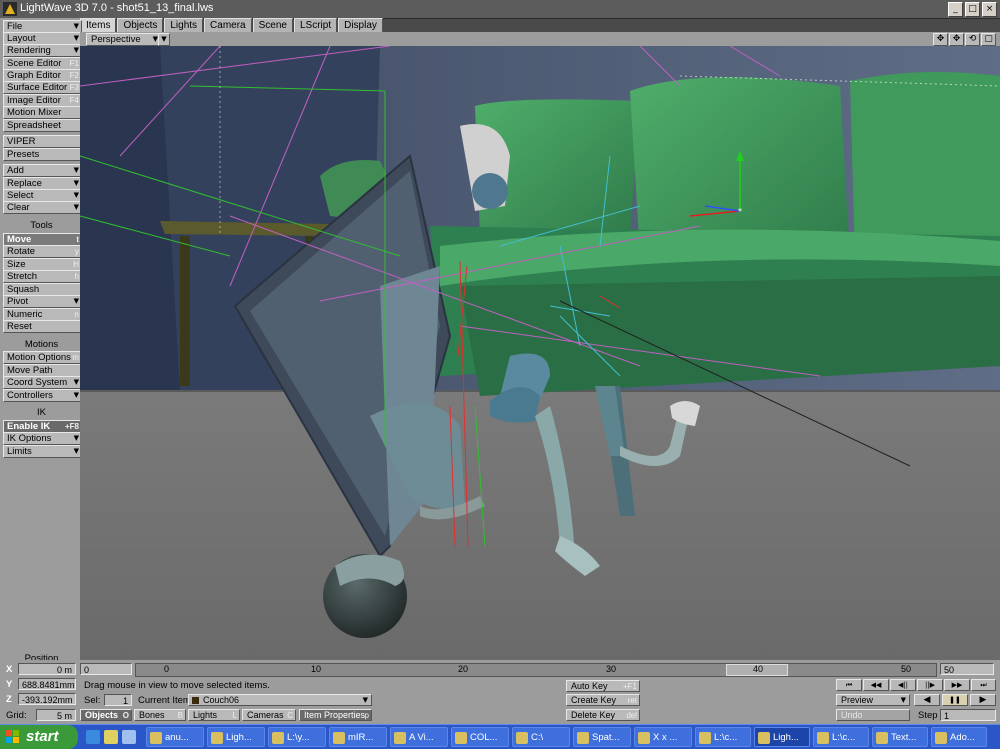 This screenshot has height=749, width=1000. Describe the element at coordinates (129, 737) in the screenshot. I see `show-desktop-icon` at that location.